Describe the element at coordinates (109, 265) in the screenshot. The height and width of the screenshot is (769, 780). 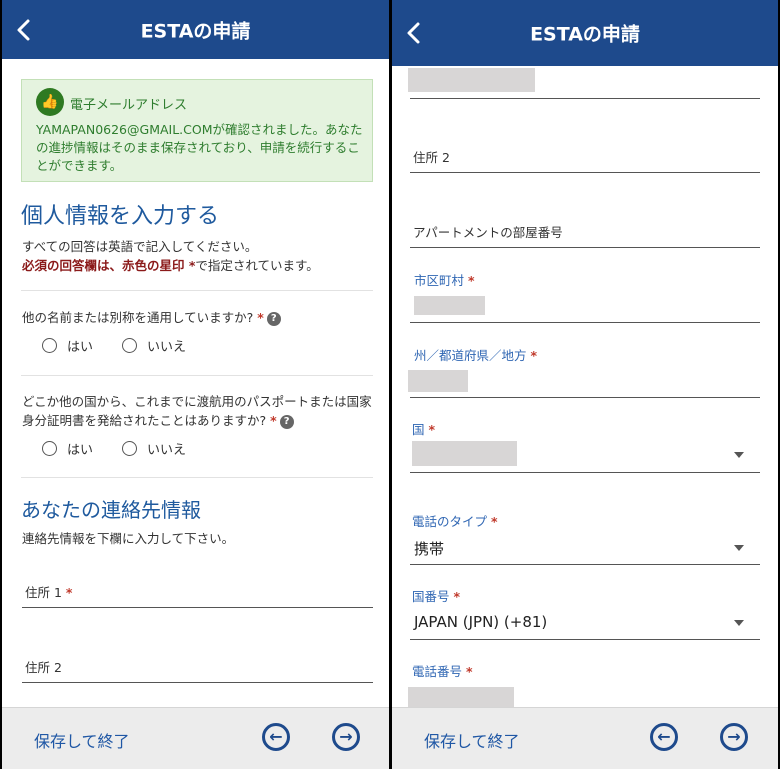
I see `required-note-bold: 必須の回答欄は、赤色の星印 *` at that location.